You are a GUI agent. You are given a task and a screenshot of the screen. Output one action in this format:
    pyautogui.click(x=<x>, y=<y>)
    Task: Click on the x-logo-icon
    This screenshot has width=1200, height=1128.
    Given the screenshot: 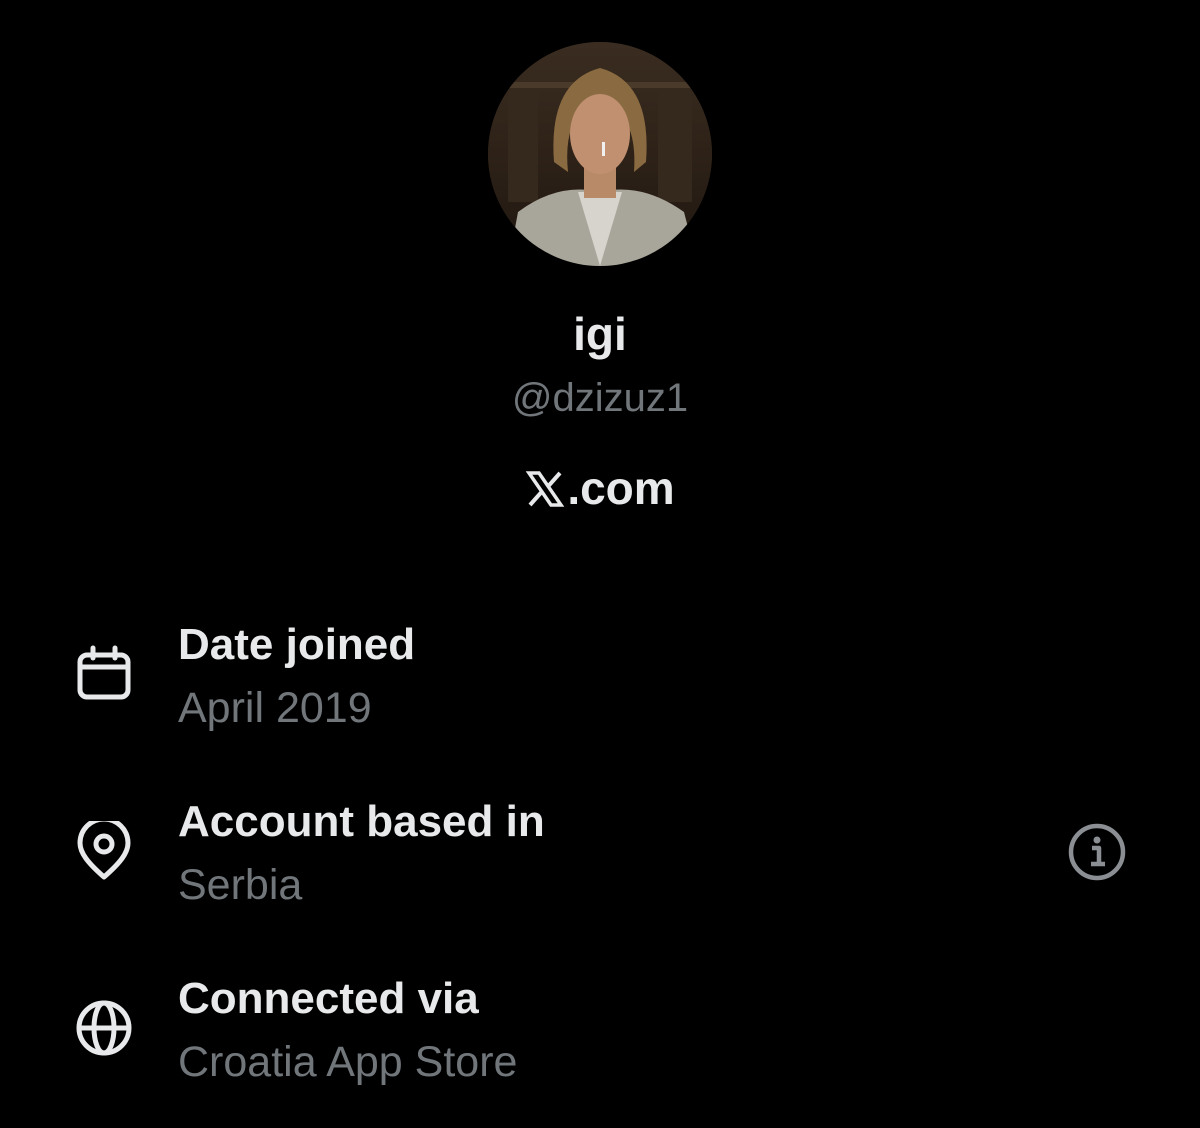 What is the action you would take?
    pyautogui.click(x=545, y=489)
    